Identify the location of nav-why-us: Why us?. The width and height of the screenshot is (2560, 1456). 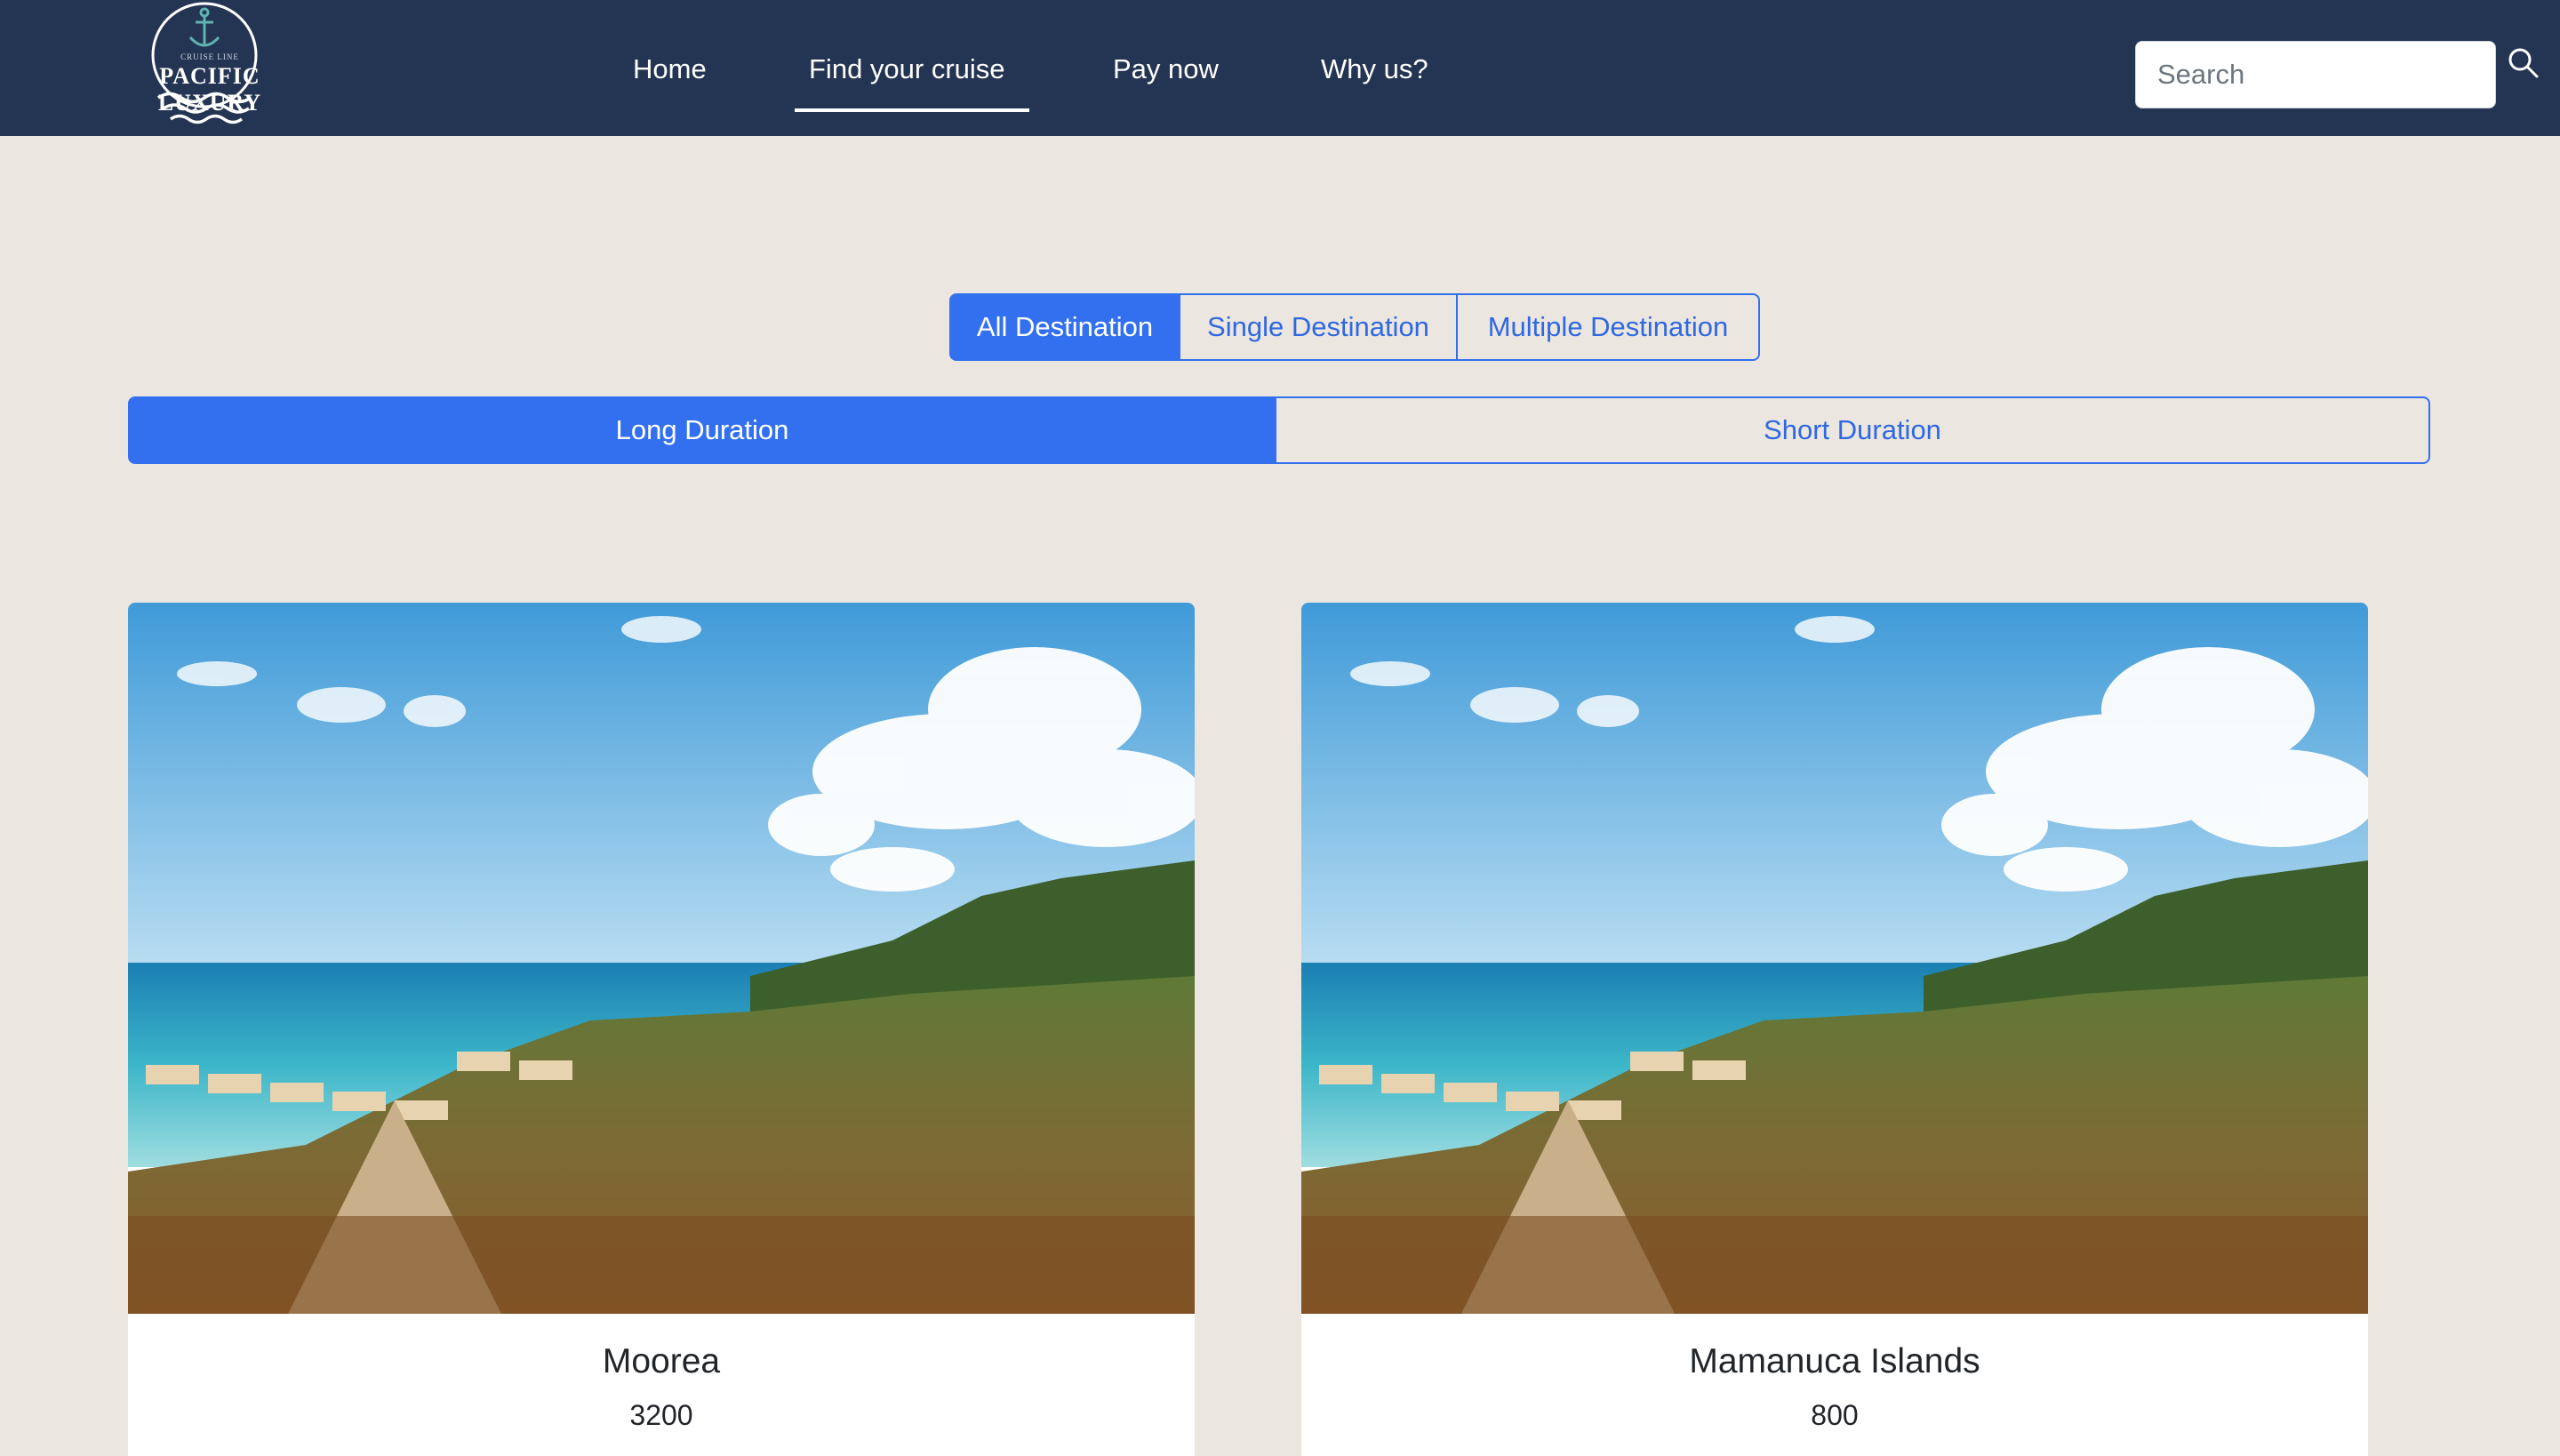
(1374, 69).